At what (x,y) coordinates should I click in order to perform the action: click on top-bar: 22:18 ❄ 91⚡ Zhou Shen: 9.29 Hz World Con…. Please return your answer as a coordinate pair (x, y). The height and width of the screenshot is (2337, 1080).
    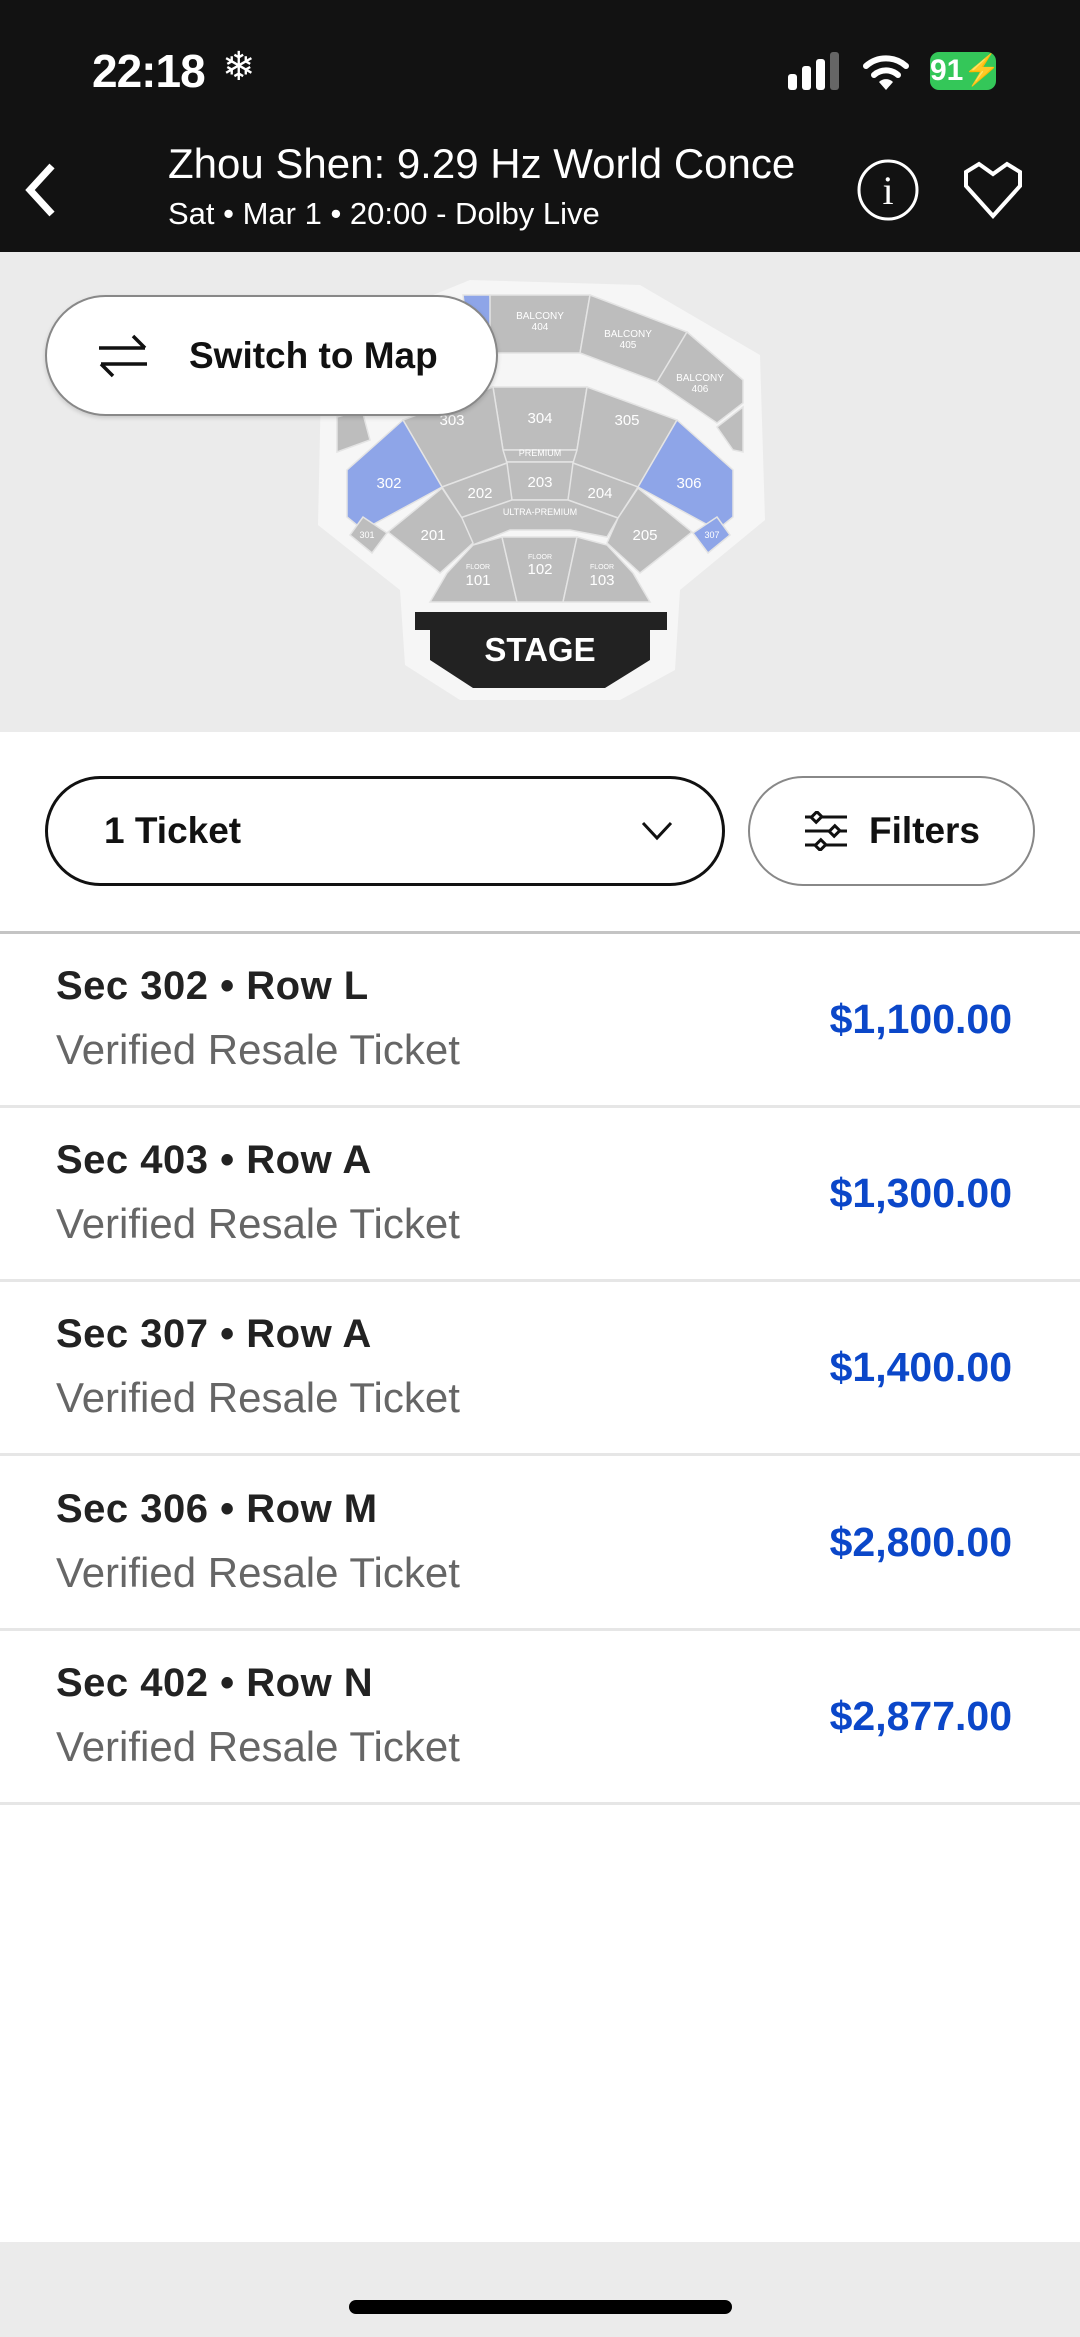
    Looking at the image, I should click on (540, 126).